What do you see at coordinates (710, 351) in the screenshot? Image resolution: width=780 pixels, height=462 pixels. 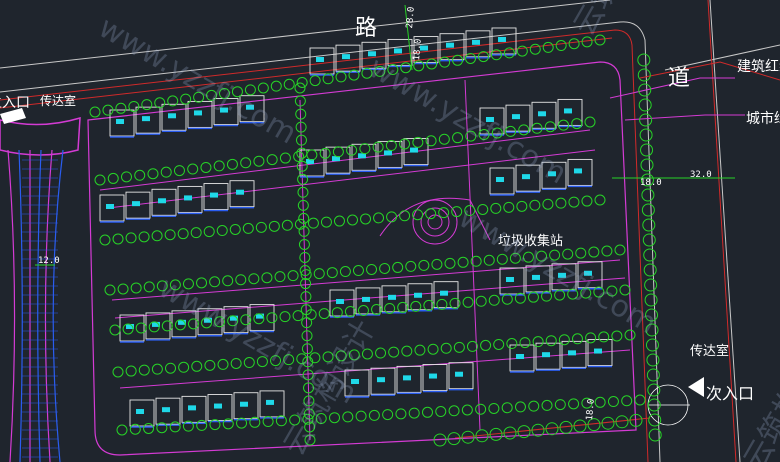 I see `guard-room-bottom-label: 传达室` at bounding box center [710, 351].